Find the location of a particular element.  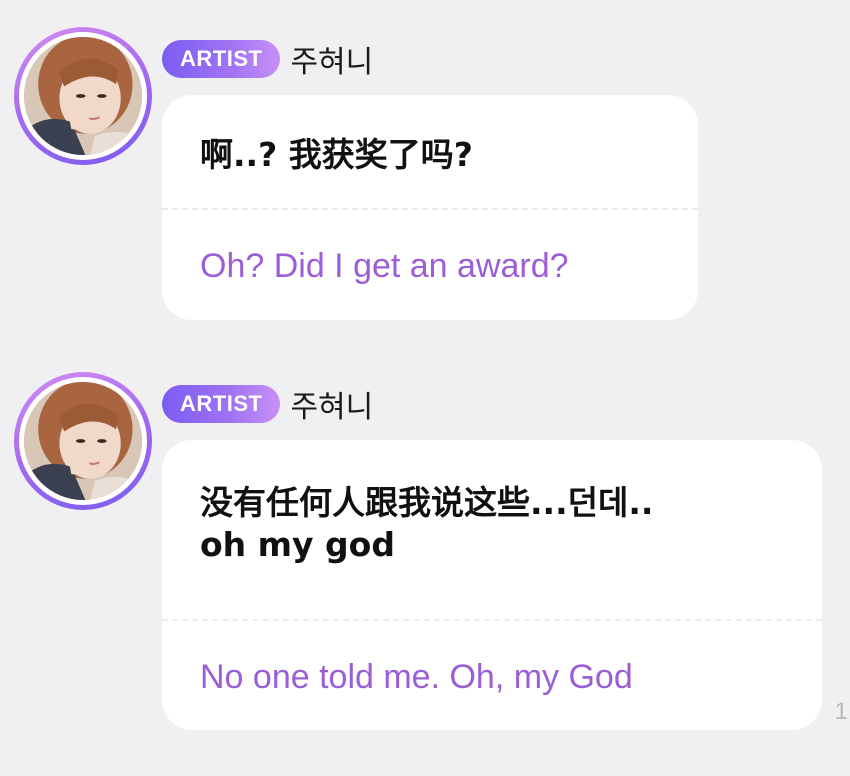

edge-mark: 1 is located at coordinates (841, 711).